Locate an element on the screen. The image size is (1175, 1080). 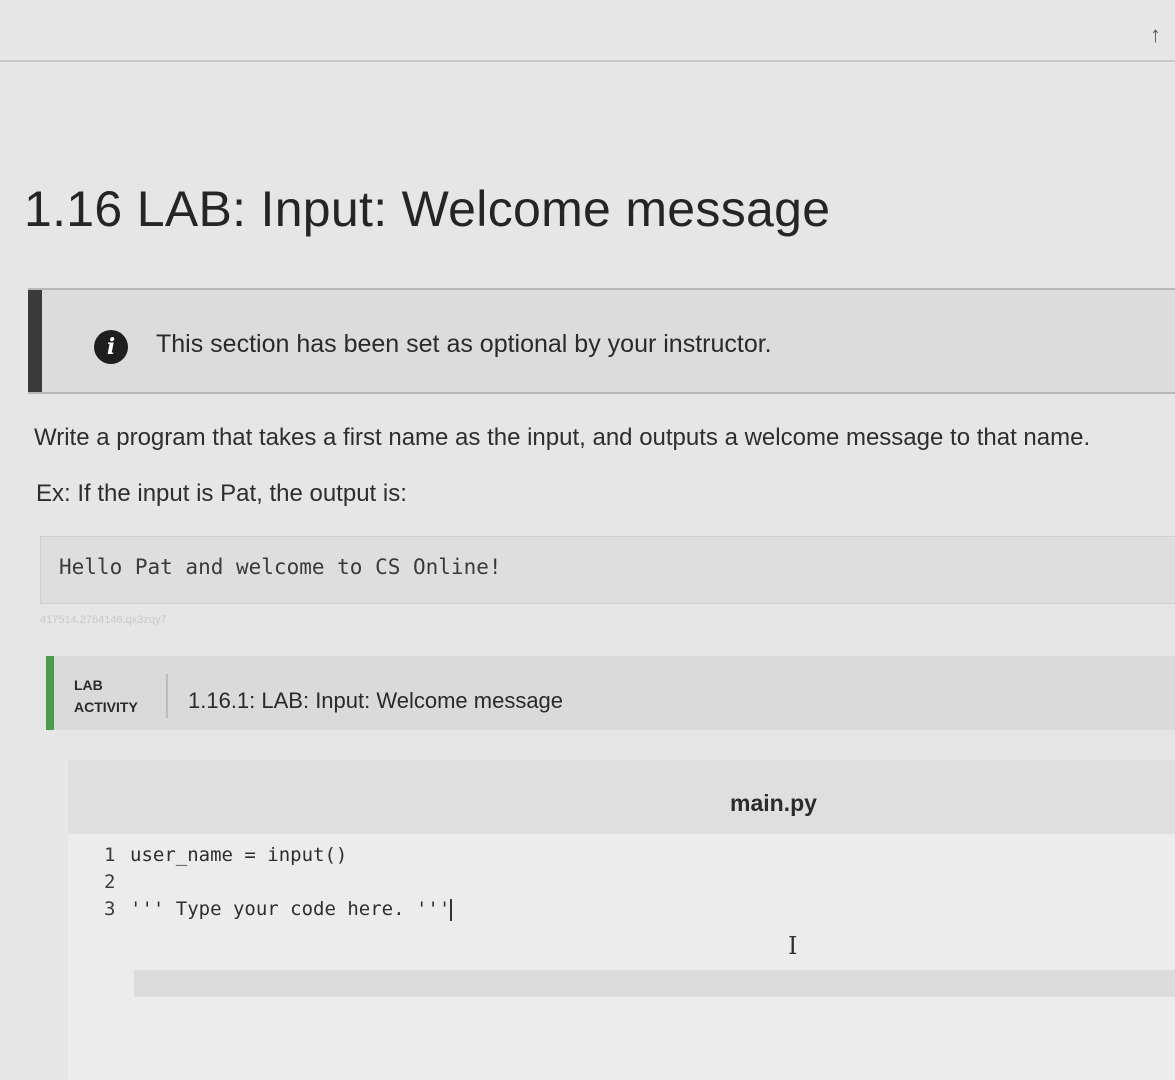
active-line-highlight is located at coordinates (654, 983).